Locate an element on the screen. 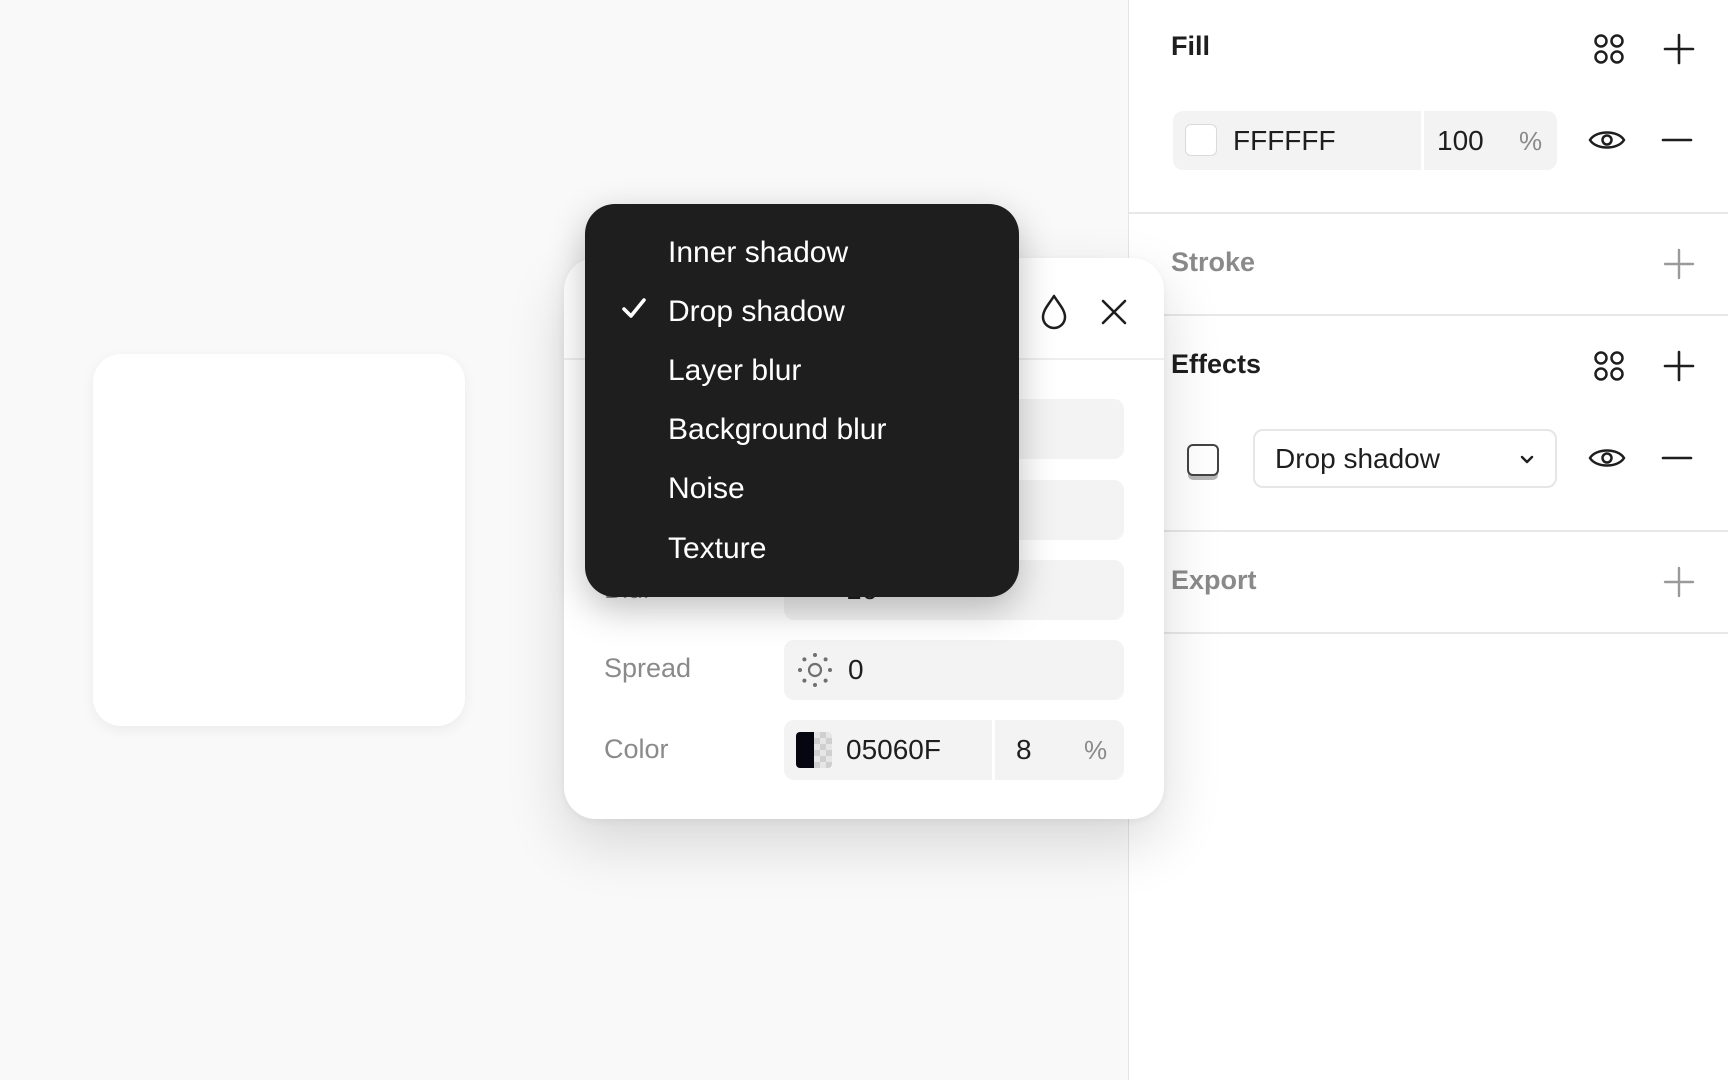 This screenshot has height=1080, width=1728. menu-item-label: Layer blur is located at coordinates (735, 370).